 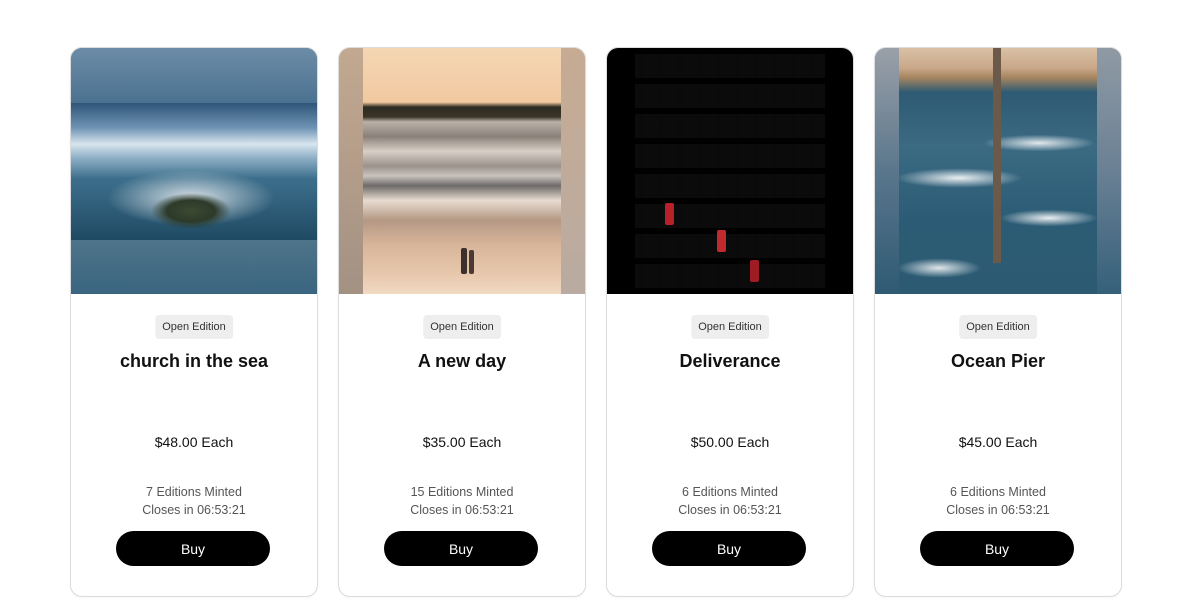 What do you see at coordinates (730, 361) in the screenshot?
I see `artwork-title: Deliverance` at bounding box center [730, 361].